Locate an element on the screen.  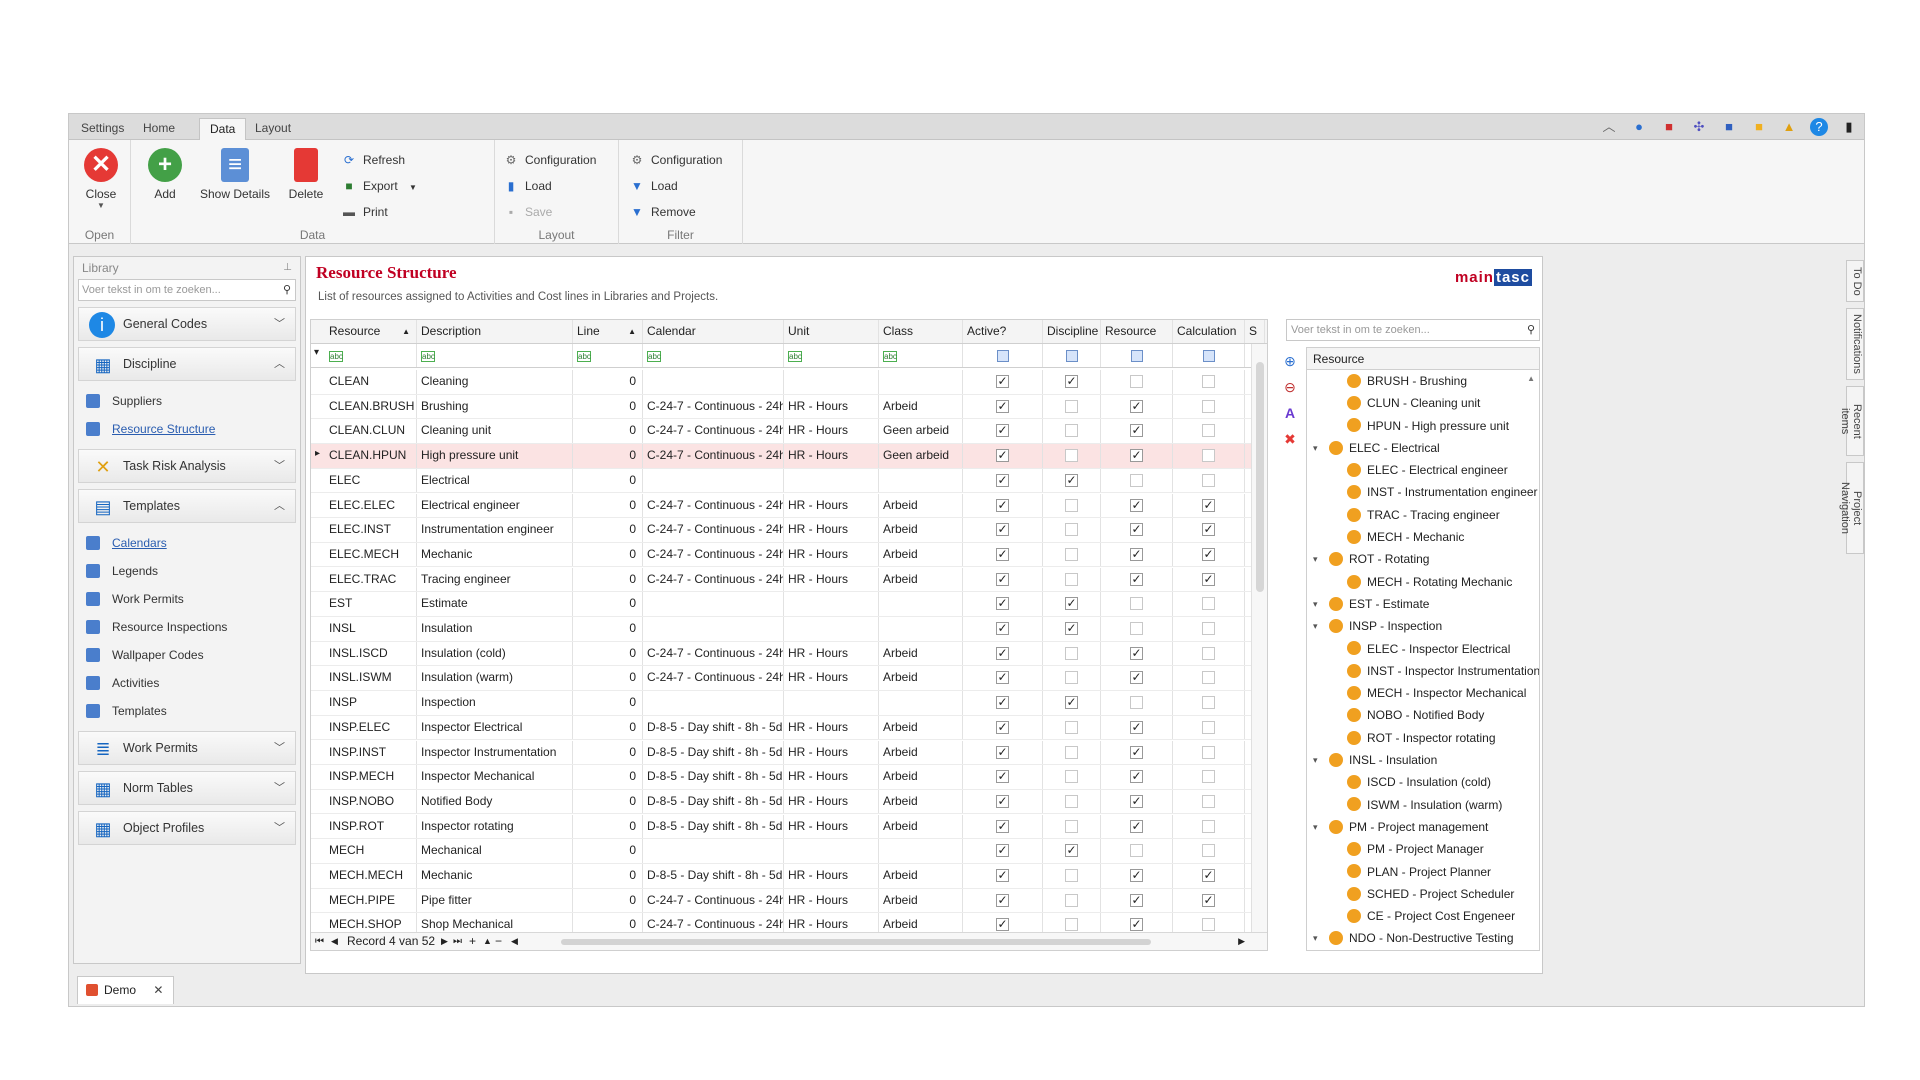
library-category: ▤ Templates ︿ is located at coordinates (187, 506).